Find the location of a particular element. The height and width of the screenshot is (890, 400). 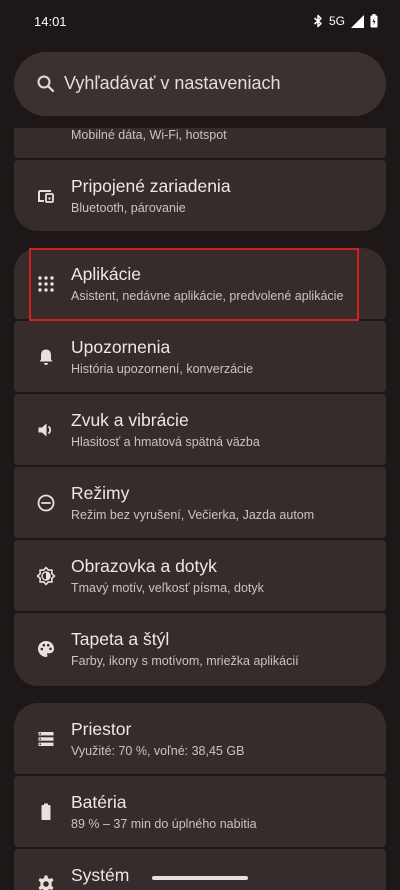

item-title: Priestor is located at coordinates (101, 729).